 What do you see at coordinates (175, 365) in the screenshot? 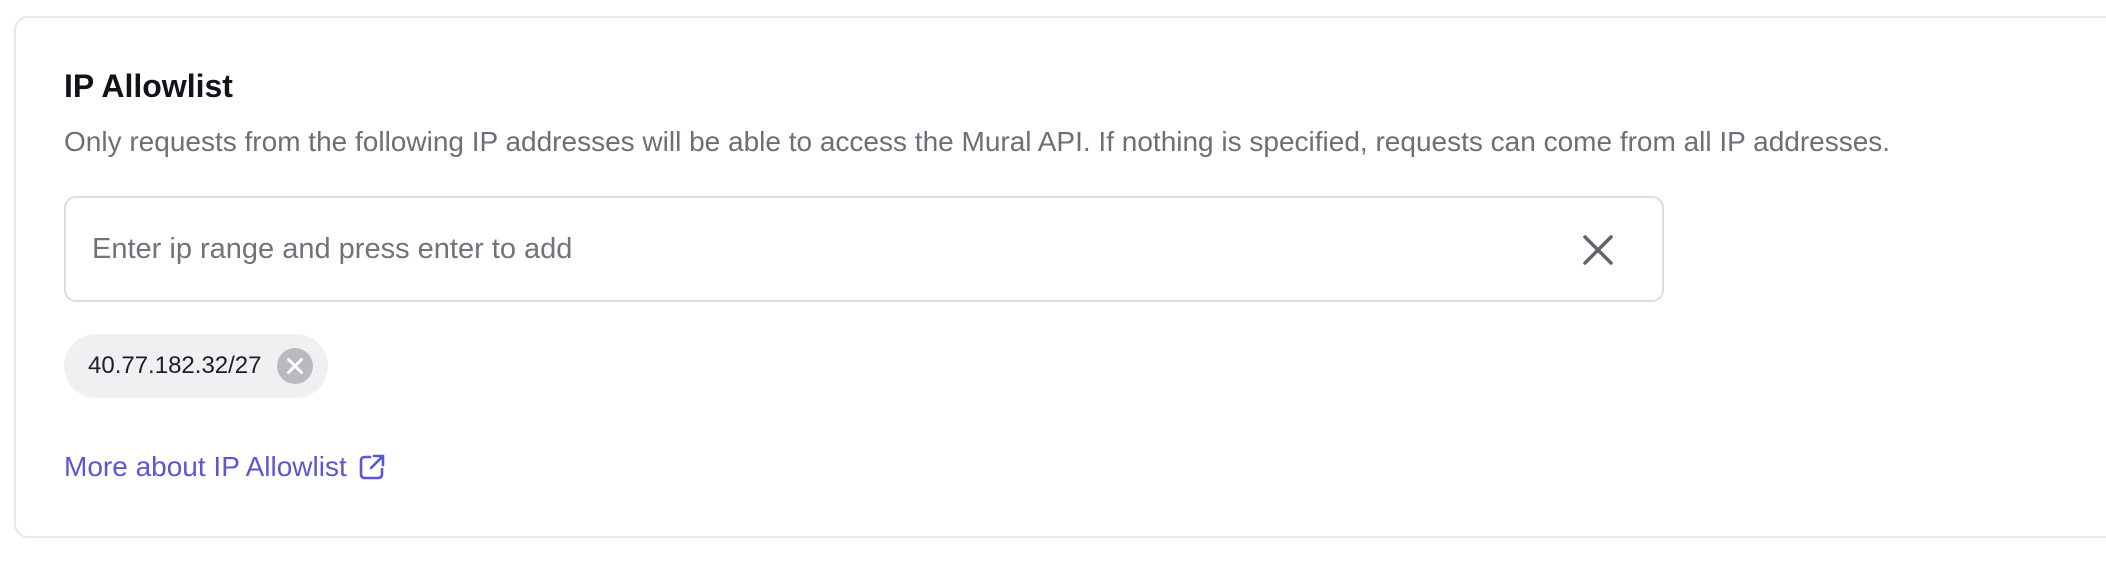
I see `ip-chip-label: 40.77.182.32/27` at bounding box center [175, 365].